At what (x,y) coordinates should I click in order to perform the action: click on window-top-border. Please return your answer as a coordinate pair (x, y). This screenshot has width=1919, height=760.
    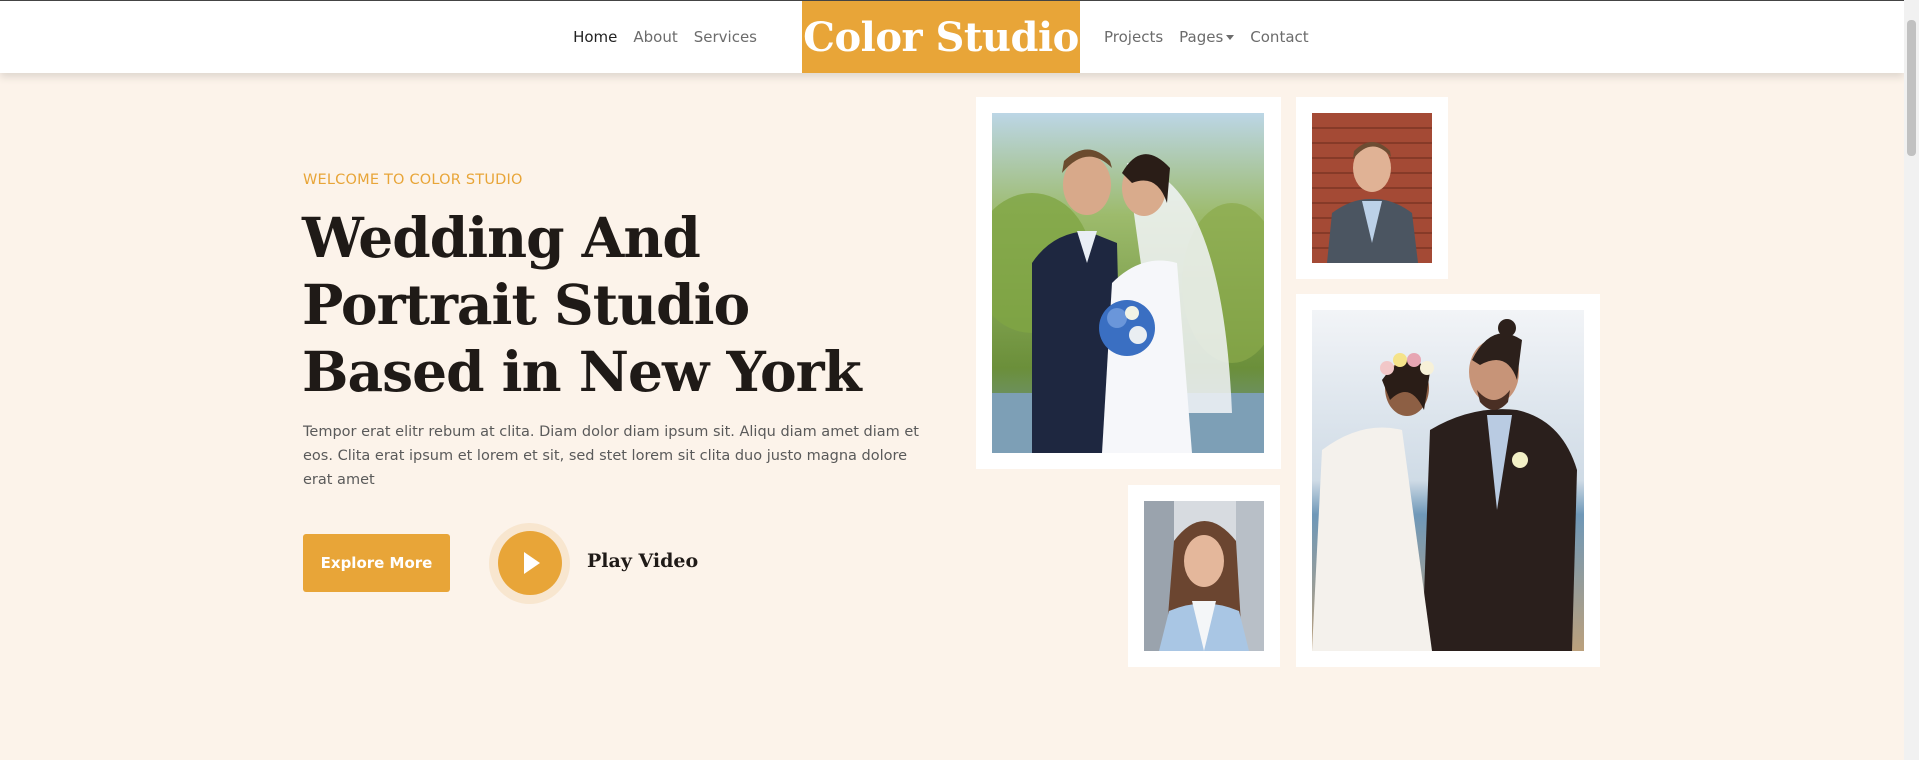
    Looking at the image, I should click on (959, 0).